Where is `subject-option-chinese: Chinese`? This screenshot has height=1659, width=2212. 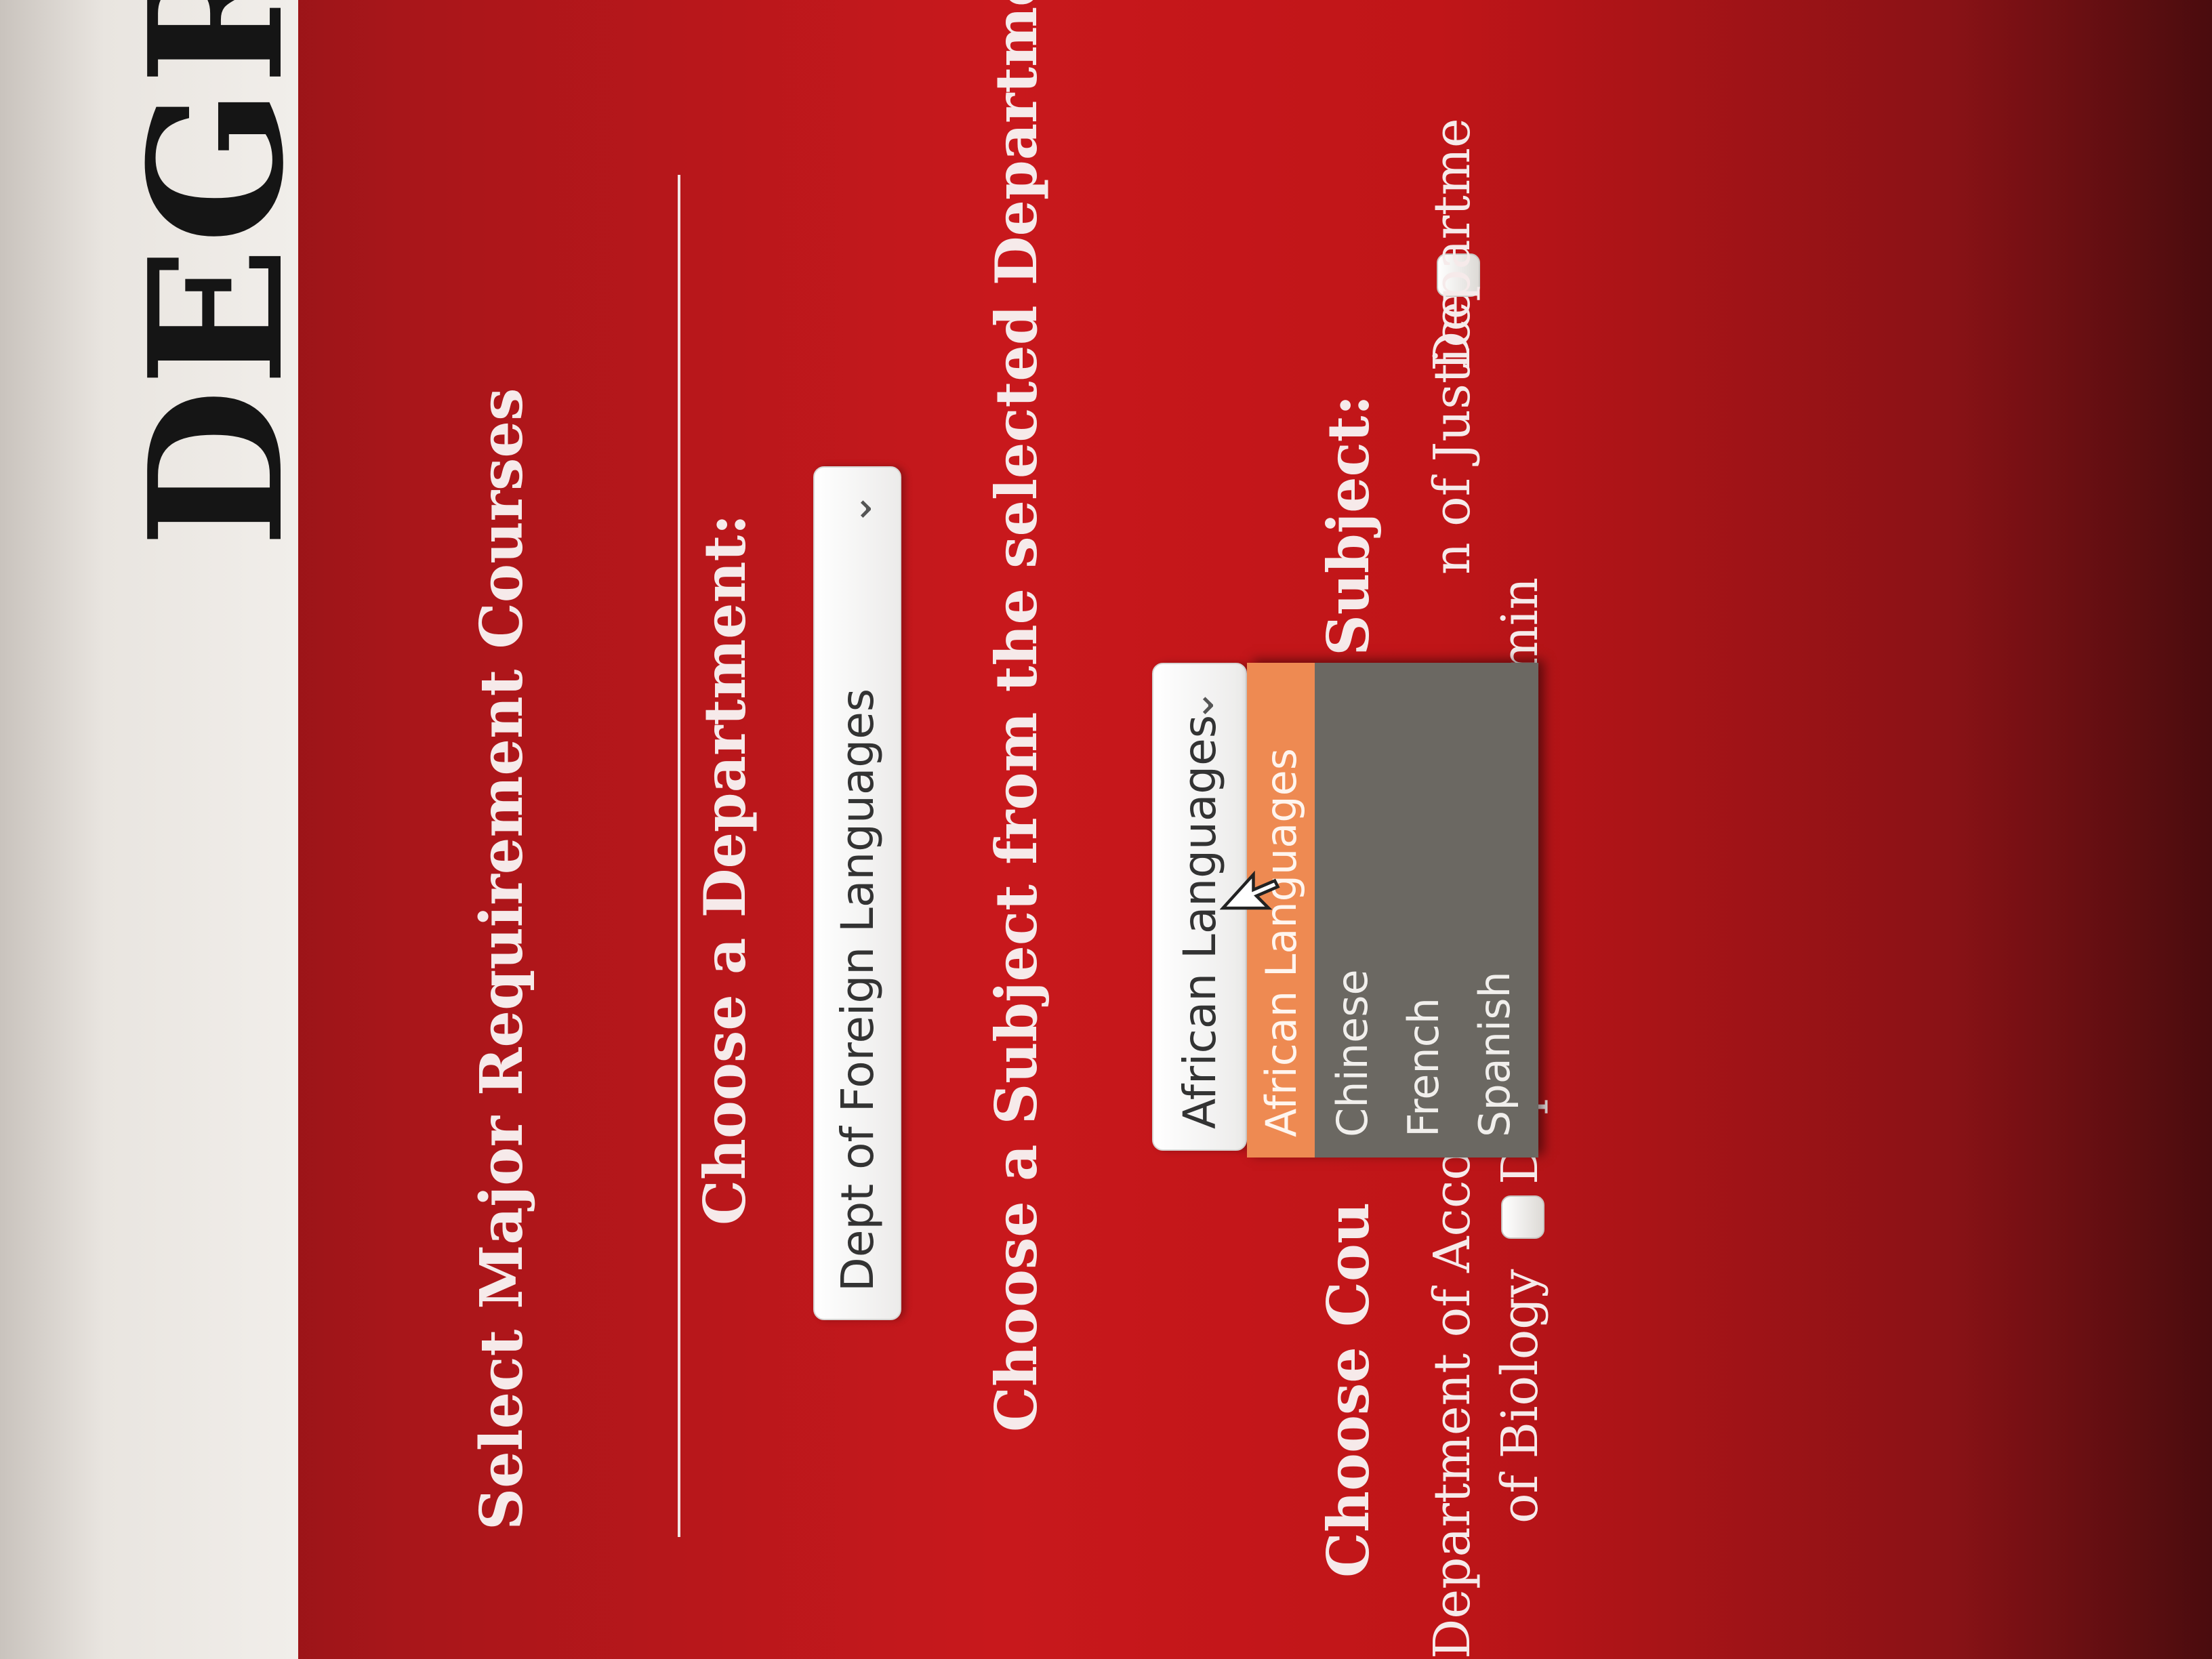
subject-option-chinese: Chinese is located at coordinates (1352, 910).